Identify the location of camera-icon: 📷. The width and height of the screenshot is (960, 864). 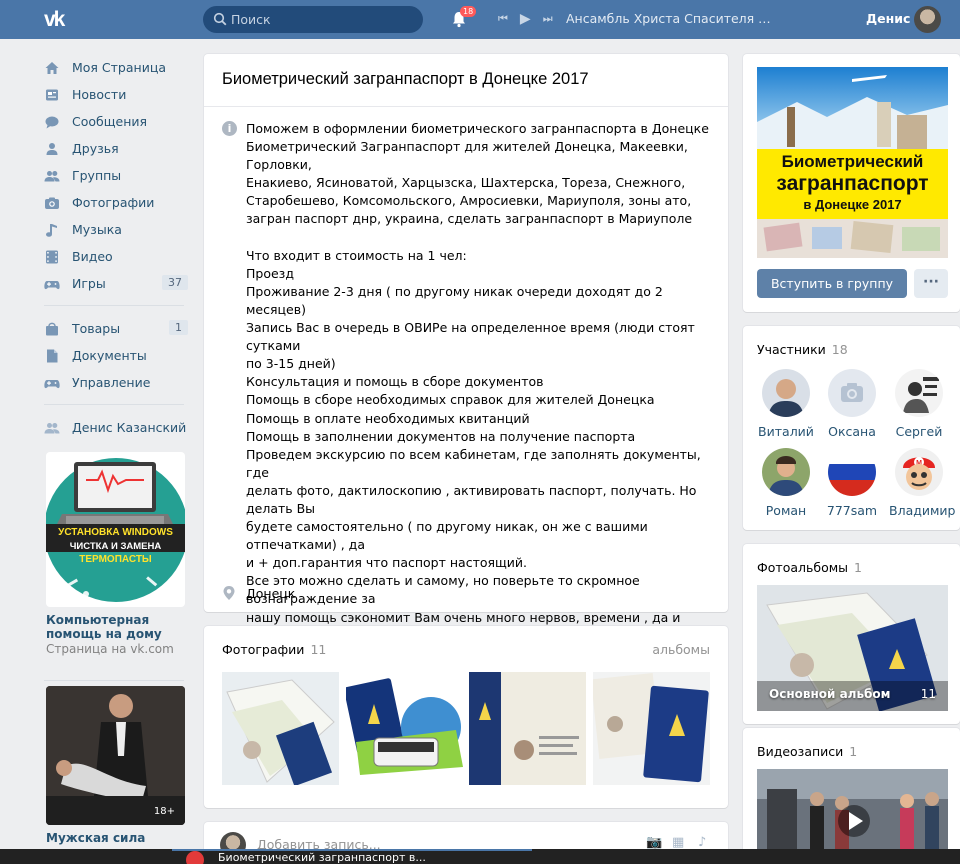
(654, 842).